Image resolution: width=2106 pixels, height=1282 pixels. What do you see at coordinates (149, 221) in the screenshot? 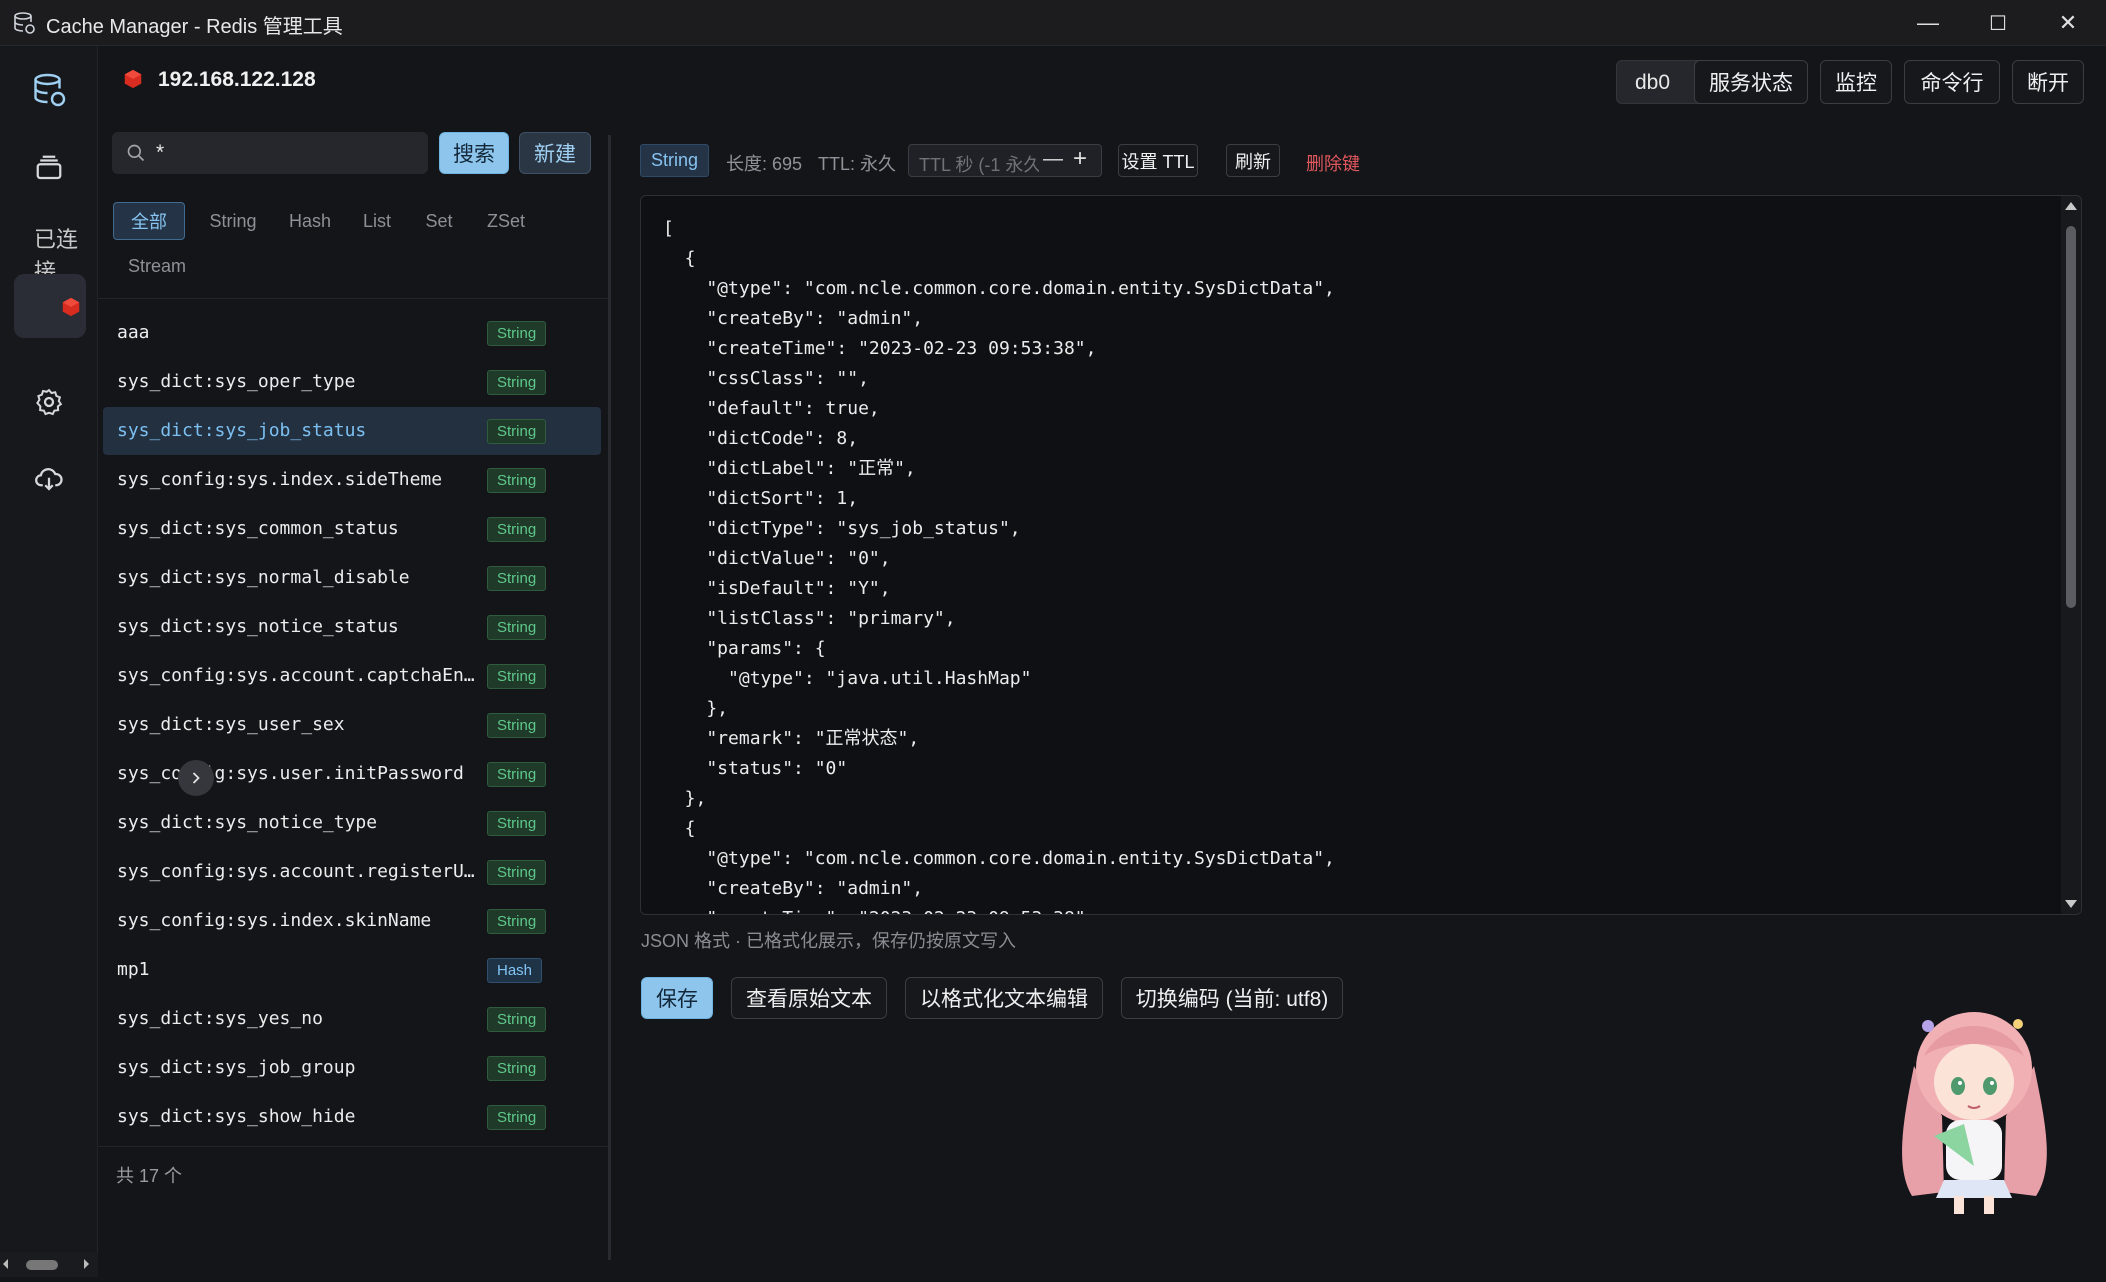
I see `filter-tab-all: 全部` at bounding box center [149, 221].